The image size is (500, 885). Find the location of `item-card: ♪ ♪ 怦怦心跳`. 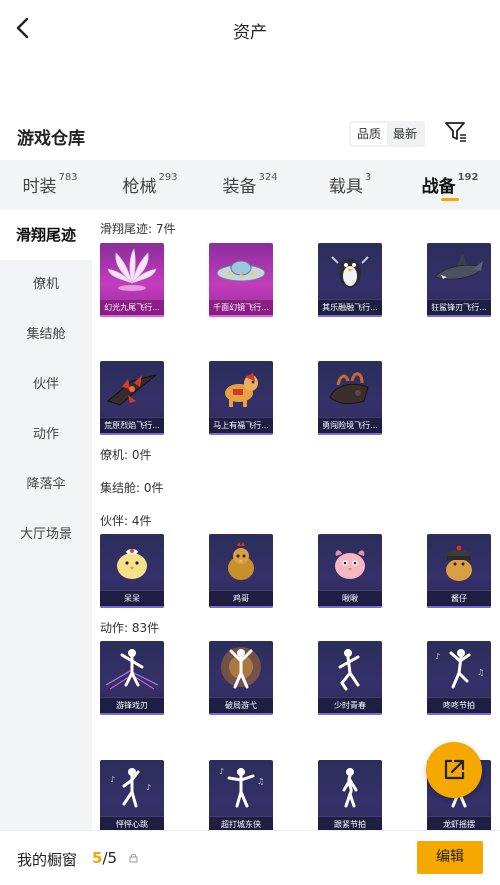

item-card: ♪ ♪ 怦怦心跳 is located at coordinates (132, 795).